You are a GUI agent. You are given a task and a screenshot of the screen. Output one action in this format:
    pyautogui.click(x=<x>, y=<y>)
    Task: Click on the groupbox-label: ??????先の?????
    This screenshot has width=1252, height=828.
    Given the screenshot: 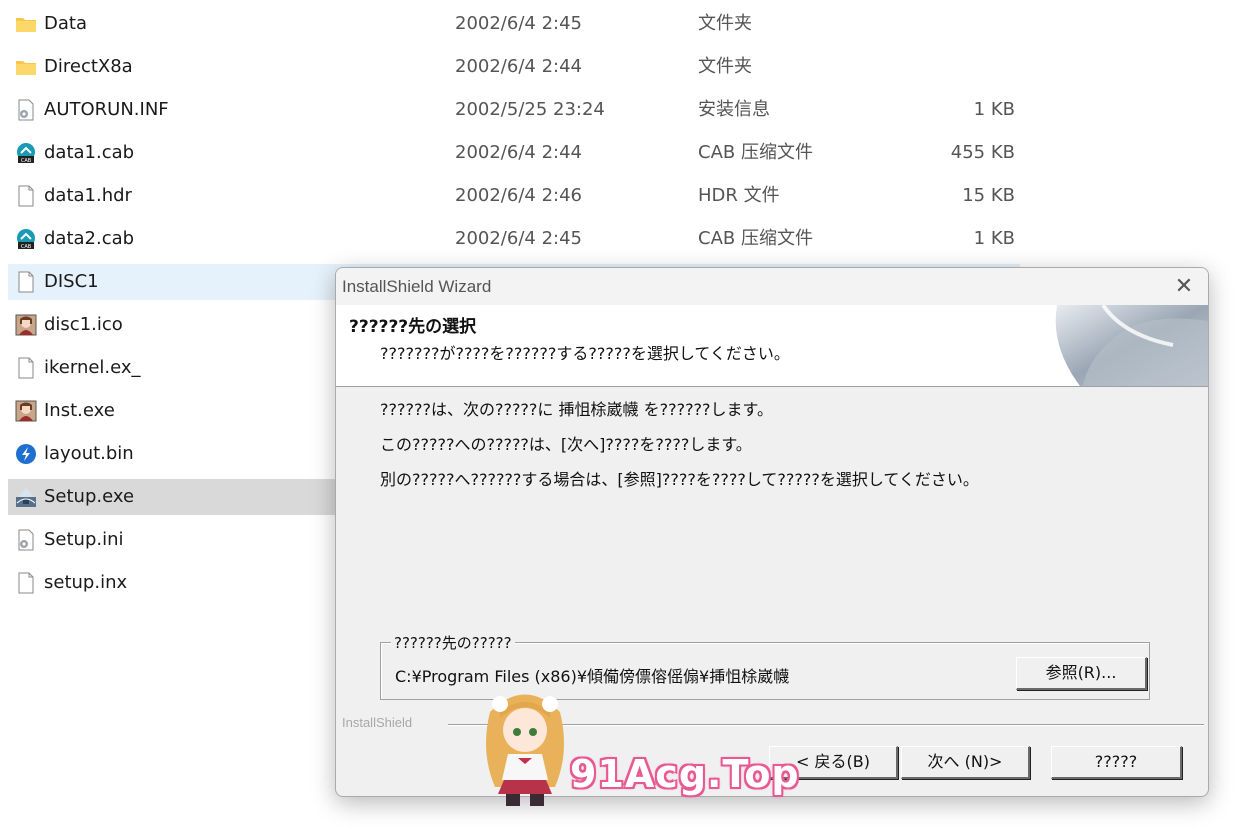 What is the action you would take?
    pyautogui.click(x=453, y=642)
    